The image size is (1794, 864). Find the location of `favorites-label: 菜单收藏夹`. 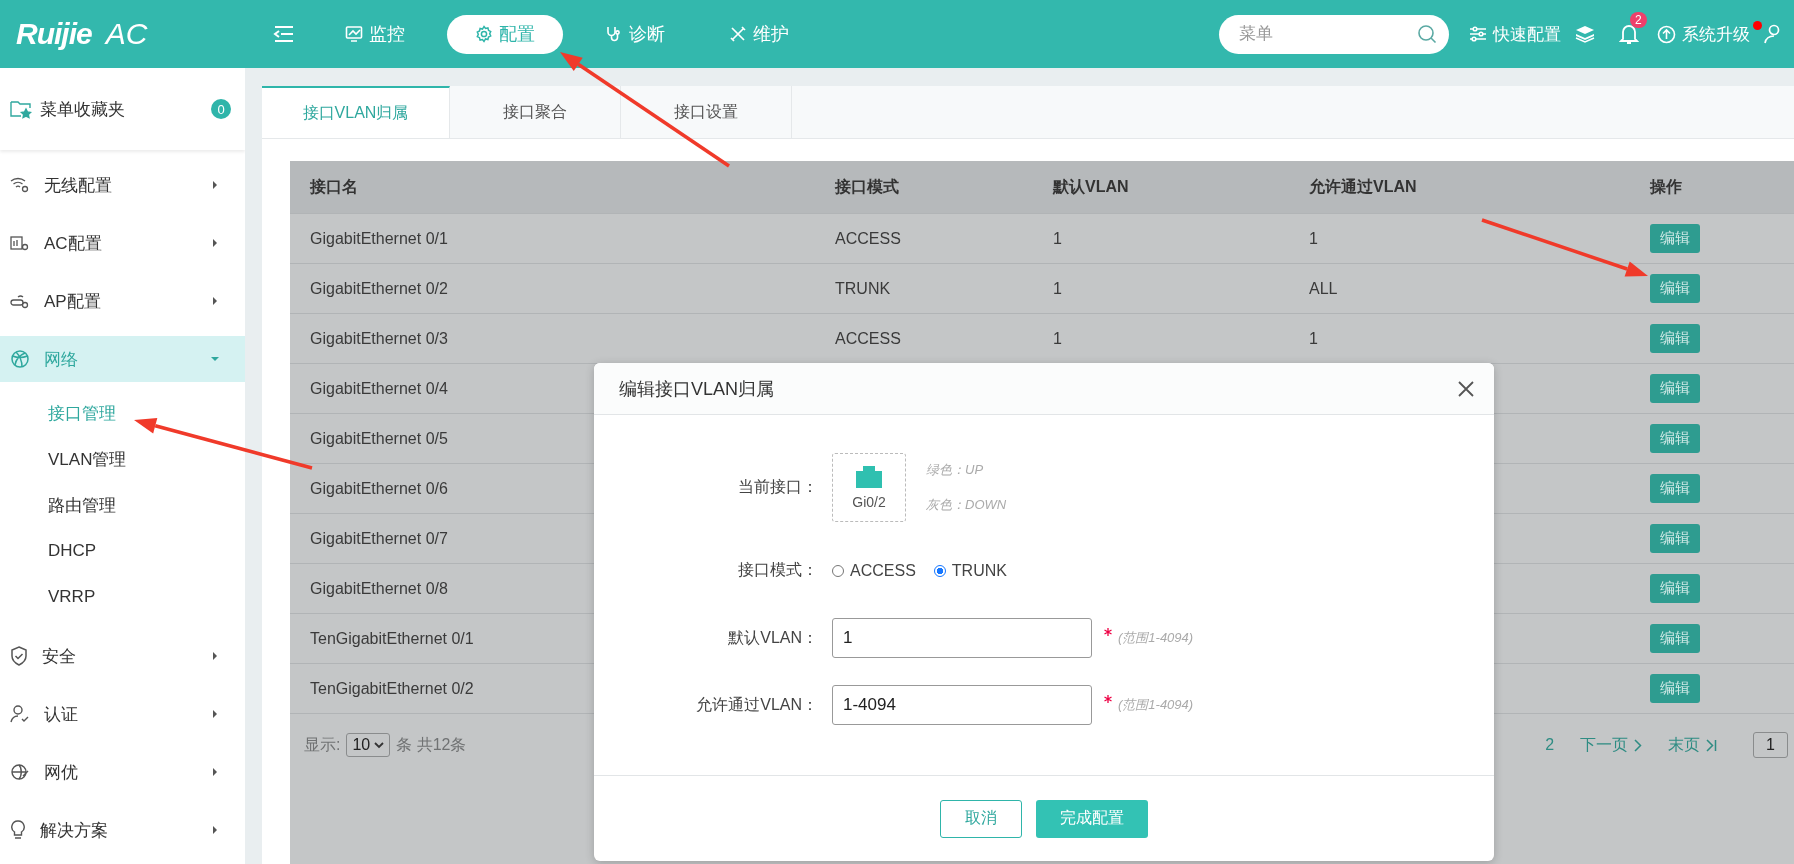

favorites-label: 菜单收藏夹 is located at coordinates (121, 109).